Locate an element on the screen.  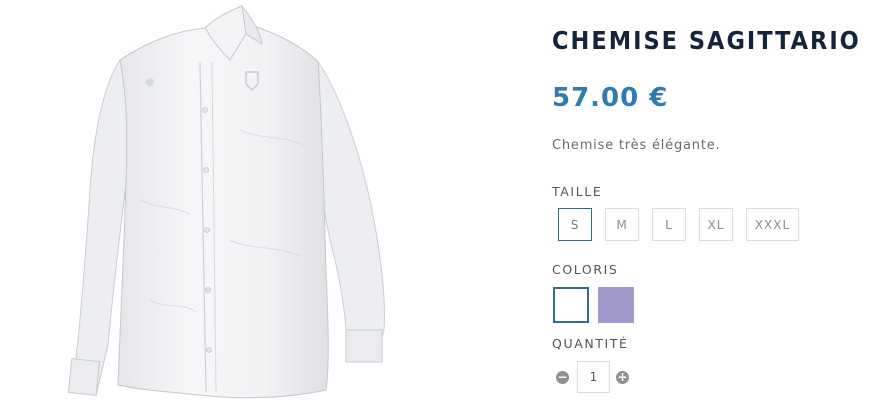
quantity-input is located at coordinates (593, 377).